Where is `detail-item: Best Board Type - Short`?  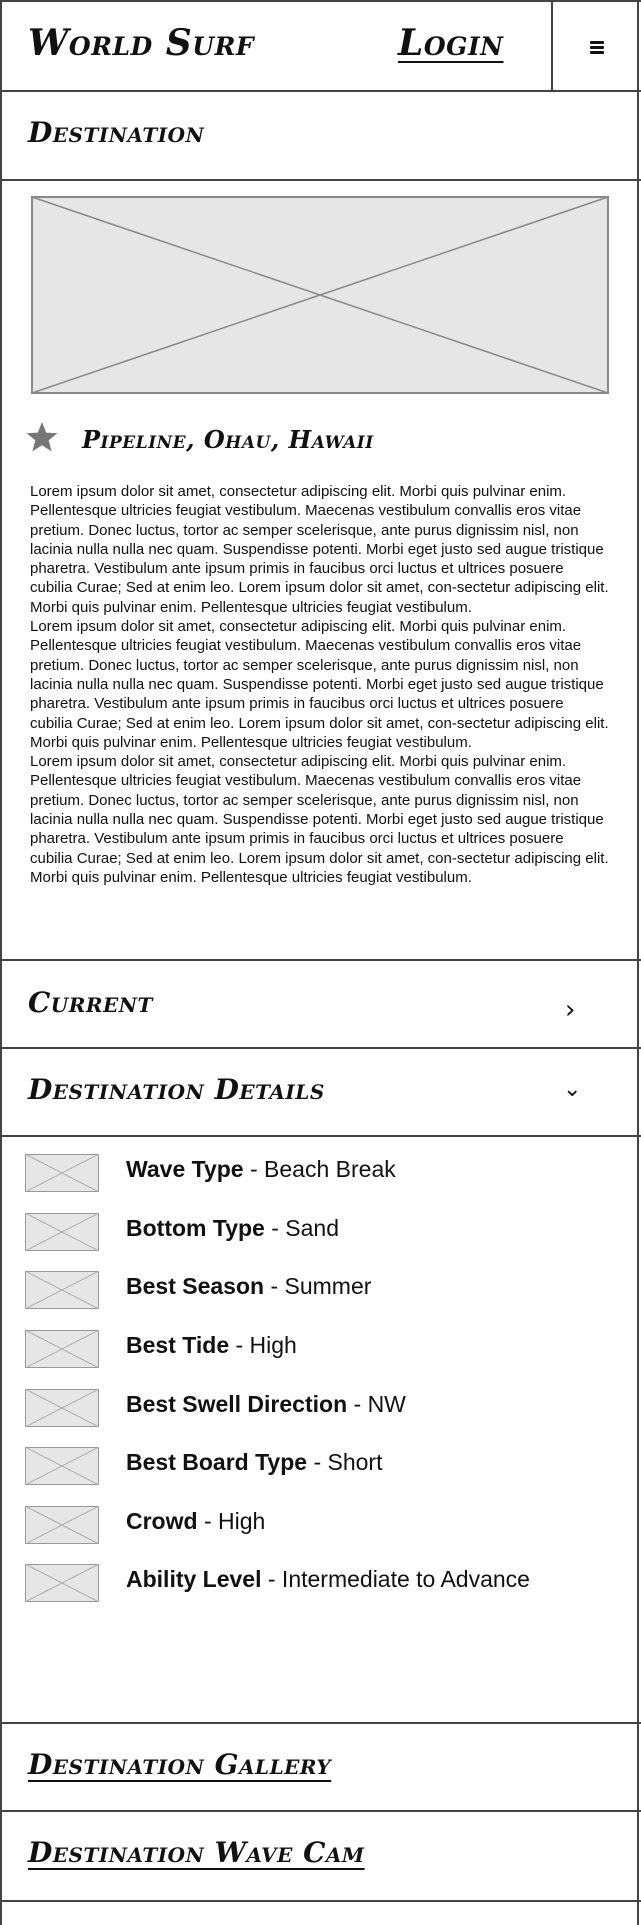
detail-item: Best Board Type - Short is located at coordinates (320, 1465).